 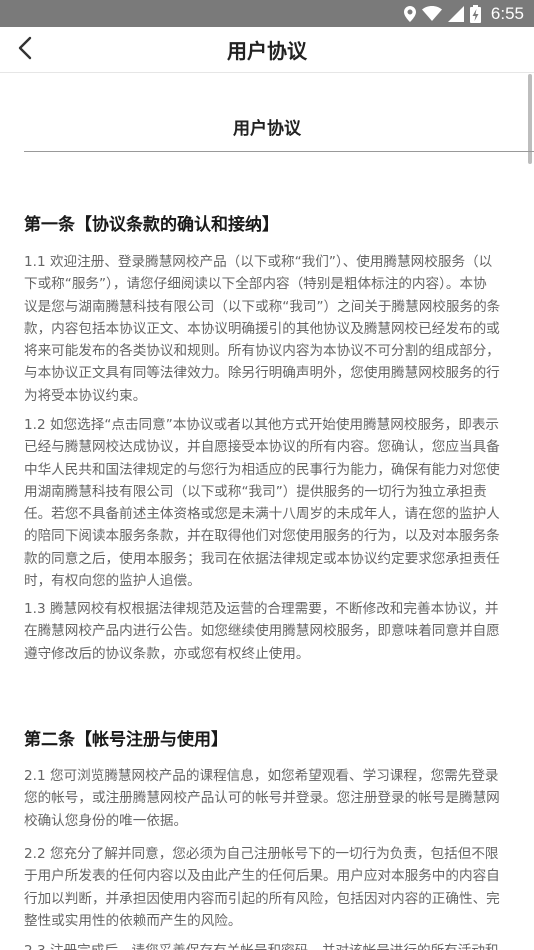 What do you see at coordinates (507, 13) in the screenshot?
I see `clock-time: 6:55` at bounding box center [507, 13].